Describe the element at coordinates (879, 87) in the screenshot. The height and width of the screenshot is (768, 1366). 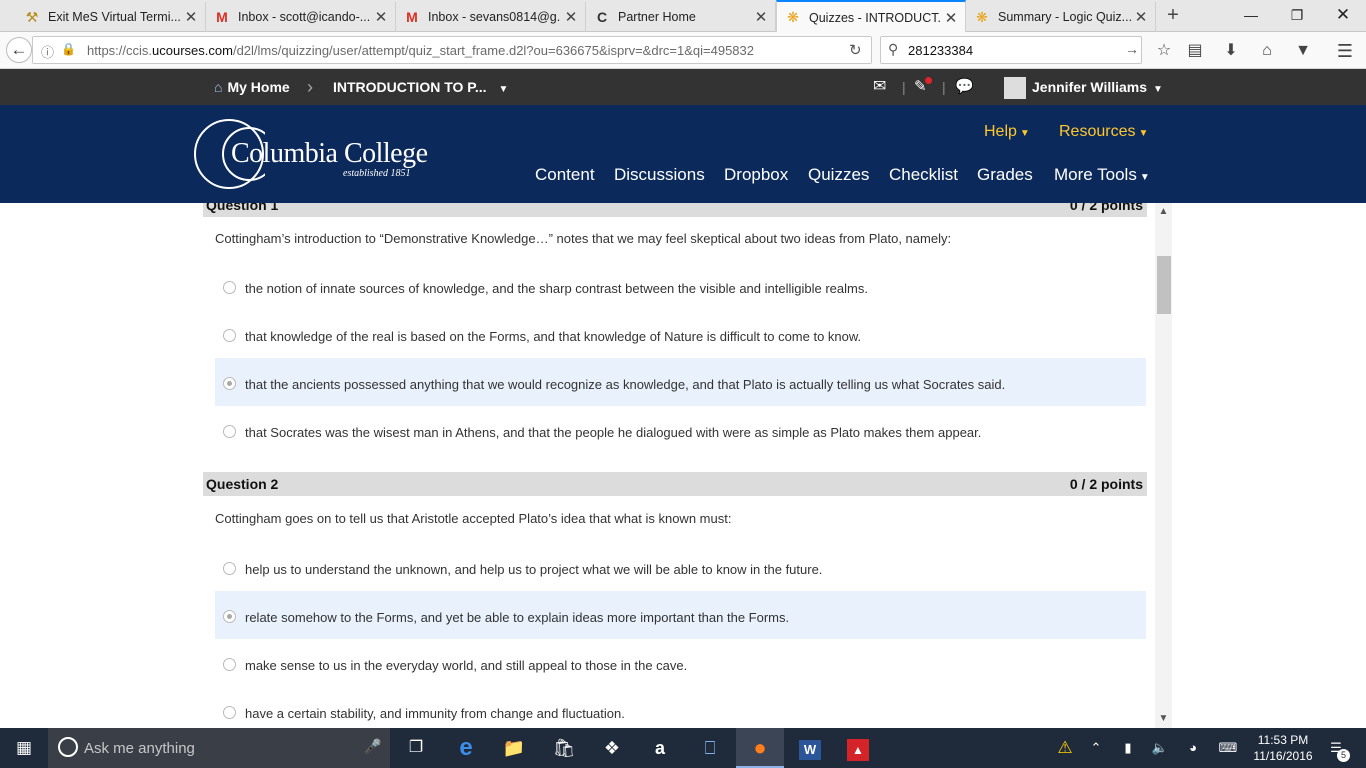
I see `message-alerts-icon: ✉` at that location.